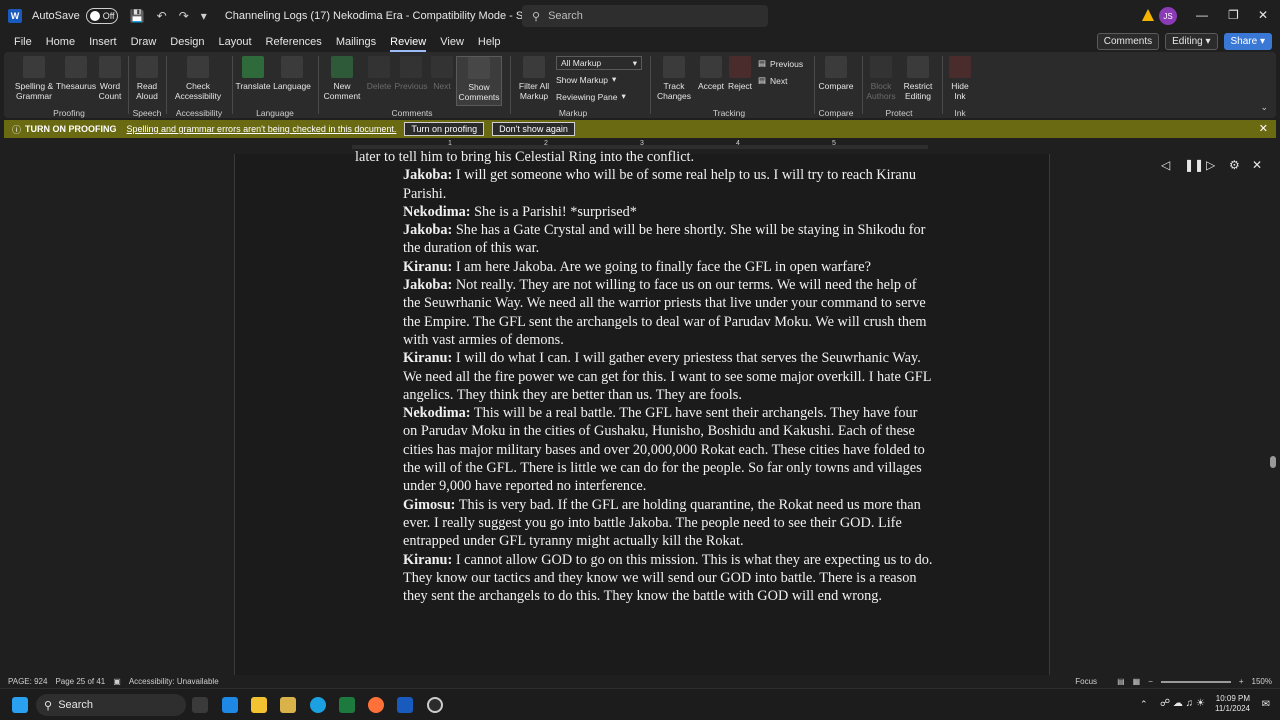  What do you see at coordinates (292, 73) in the screenshot?
I see `language-button: Language` at bounding box center [292, 73].